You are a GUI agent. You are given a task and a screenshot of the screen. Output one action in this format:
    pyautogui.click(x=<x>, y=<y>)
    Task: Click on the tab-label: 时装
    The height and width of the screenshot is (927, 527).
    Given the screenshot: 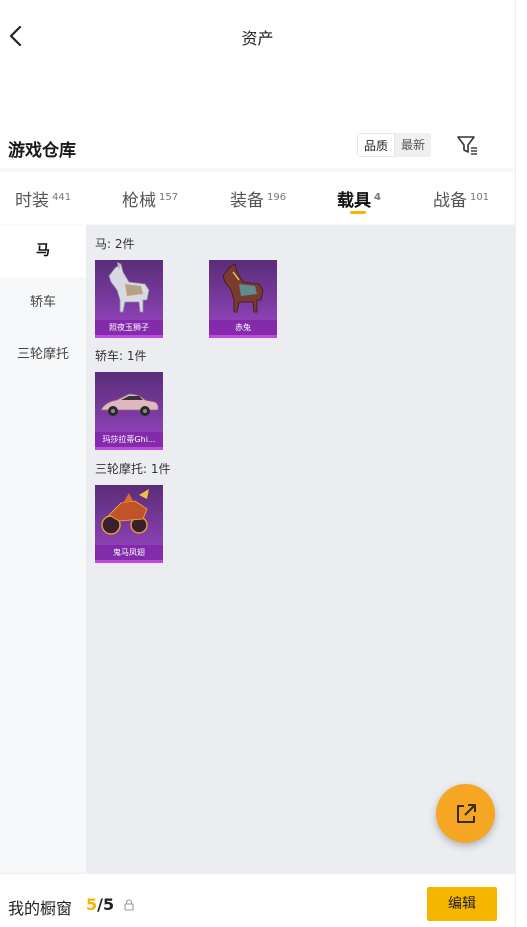 What is the action you would take?
    pyautogui.click(x=32, y=201)
    